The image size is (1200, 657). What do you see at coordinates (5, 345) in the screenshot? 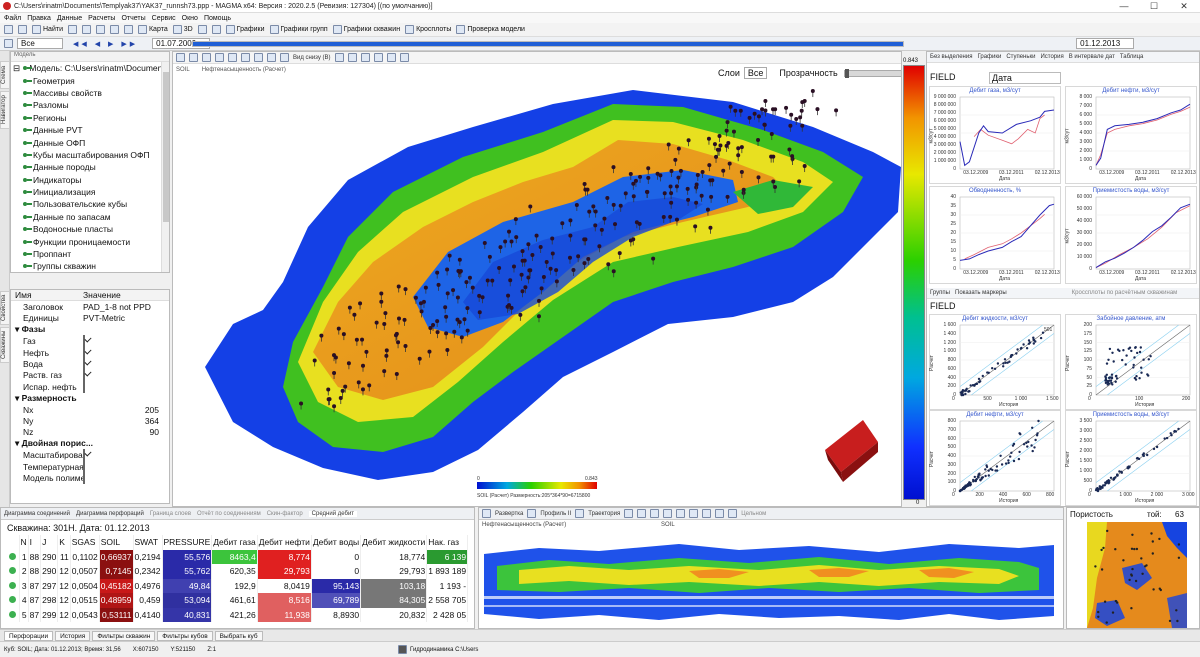
I see `tab-wells: Скважины` at bounding box center [5, 345].